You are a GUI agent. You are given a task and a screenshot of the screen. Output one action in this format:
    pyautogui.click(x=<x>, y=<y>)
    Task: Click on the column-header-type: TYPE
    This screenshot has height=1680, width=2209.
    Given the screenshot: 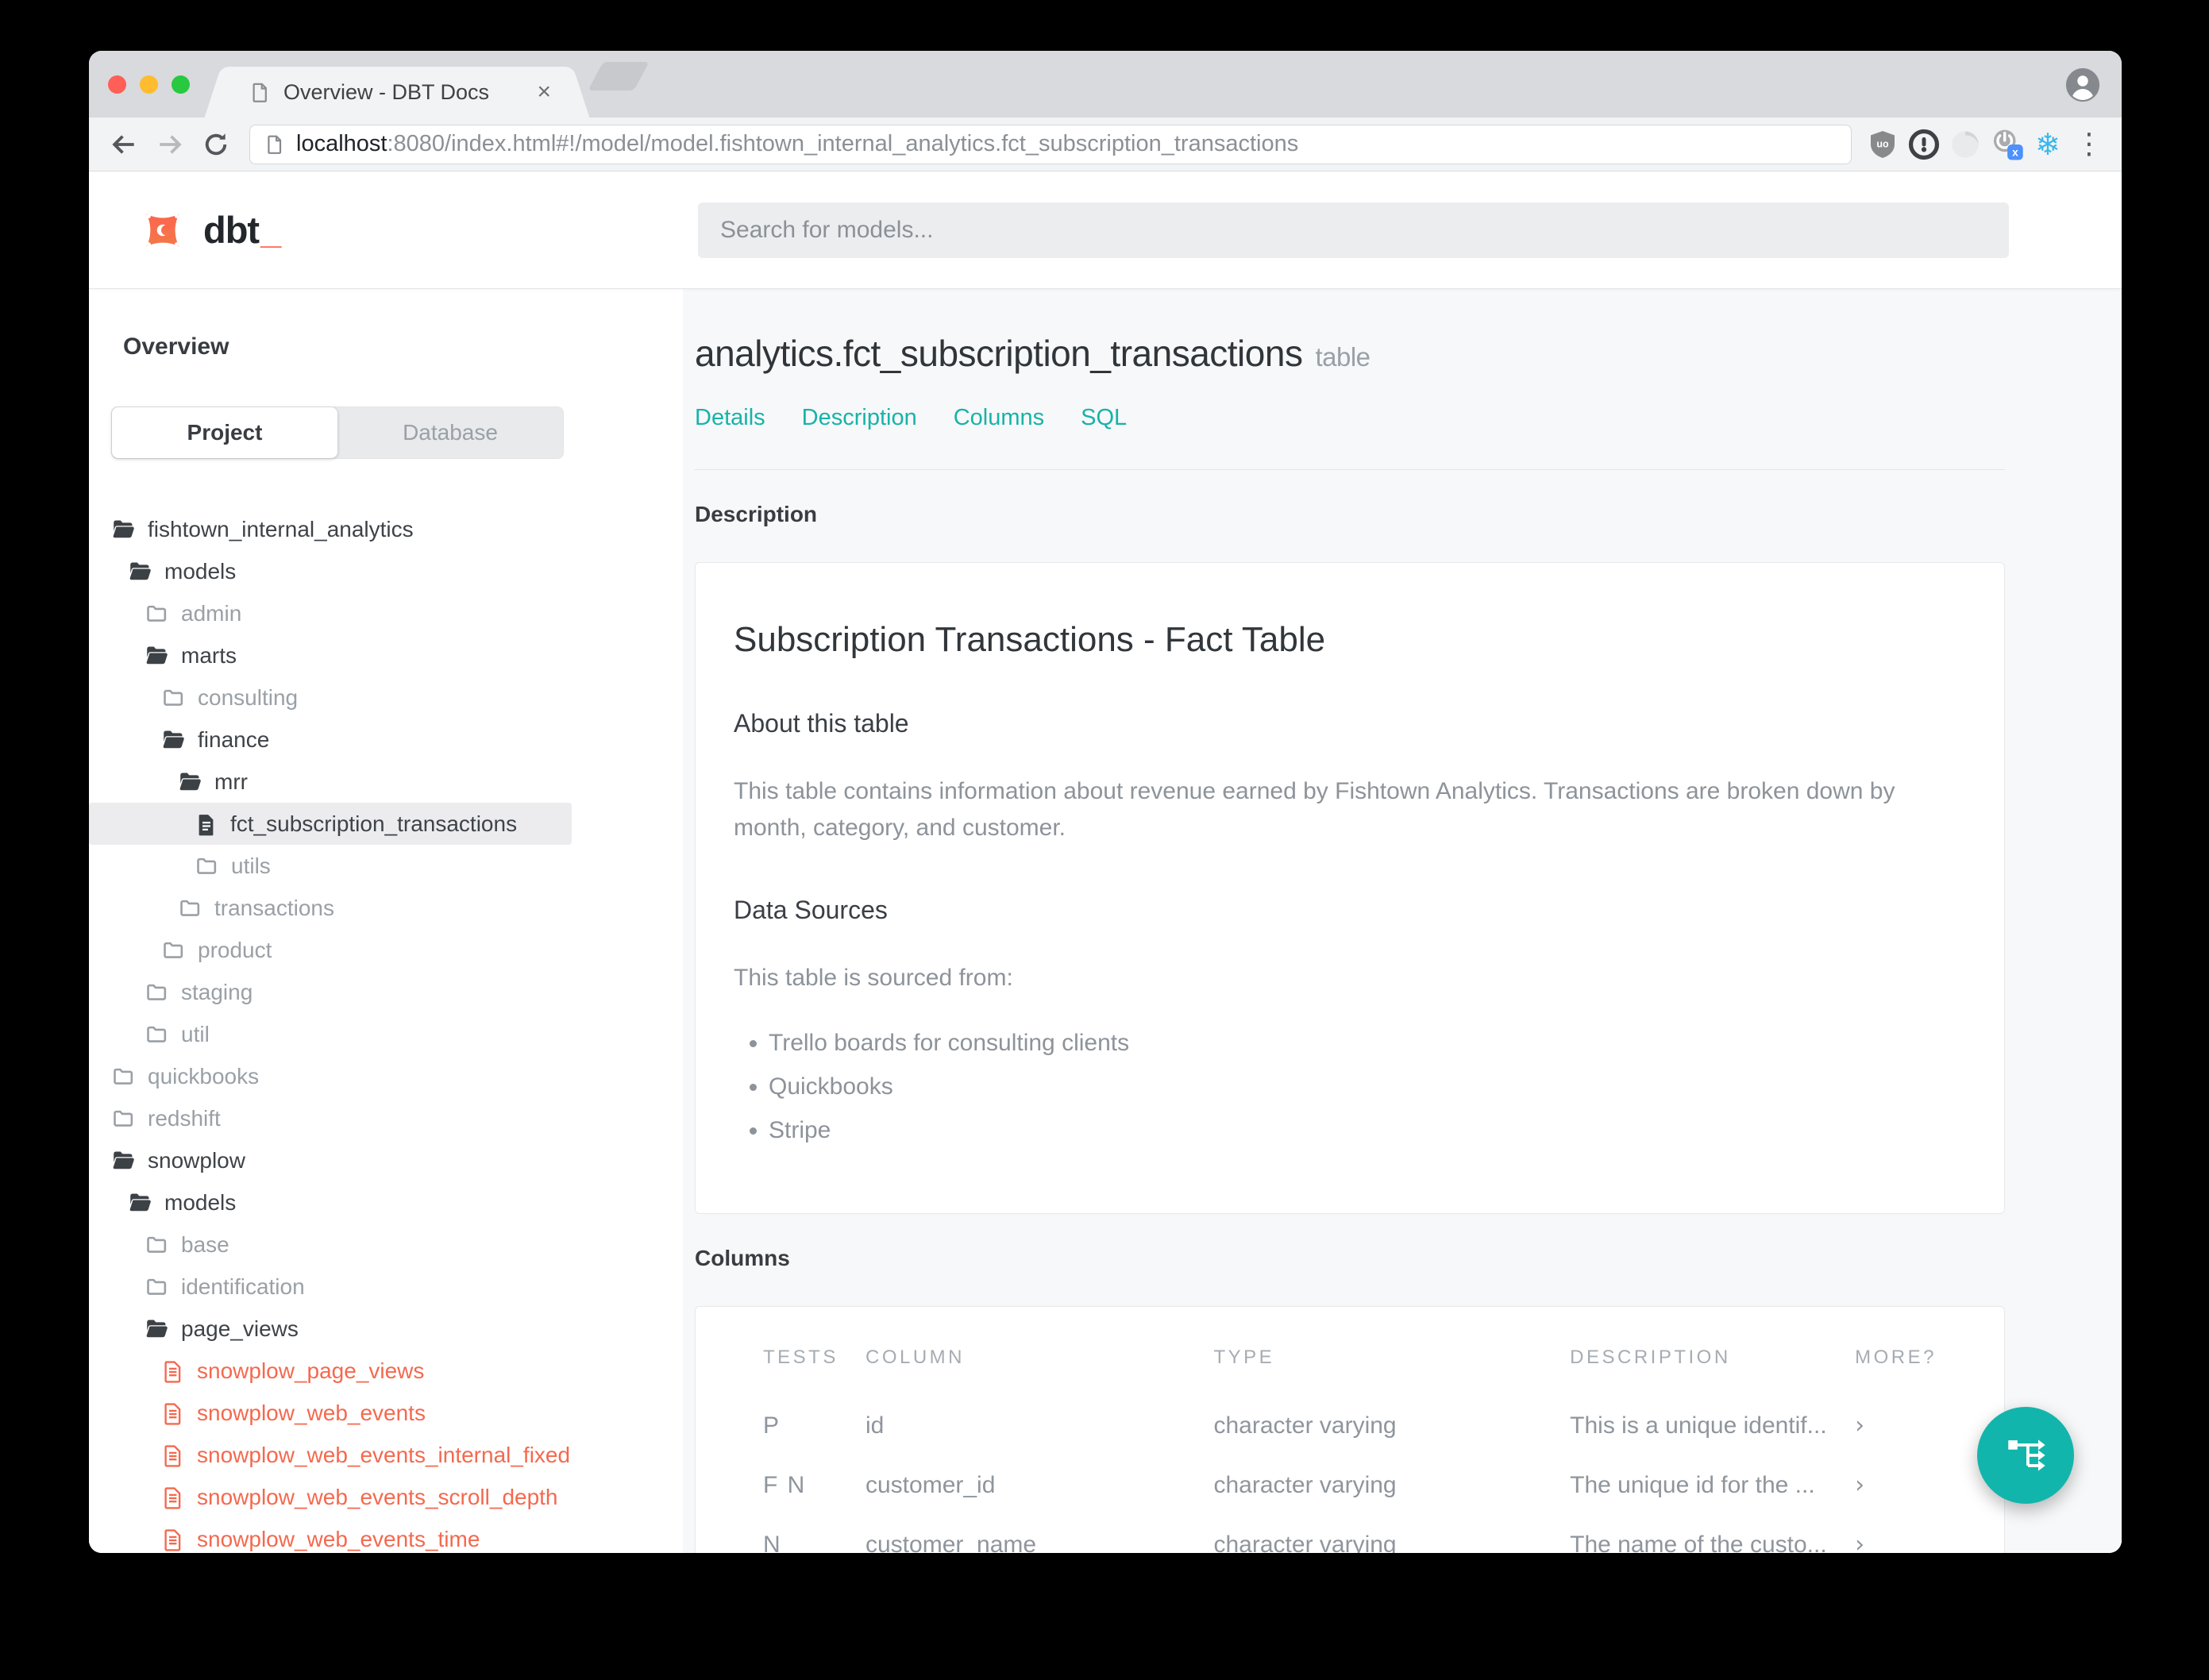 What is the action you would take?
    pyautogui.click(x=1244, y=1357)
    